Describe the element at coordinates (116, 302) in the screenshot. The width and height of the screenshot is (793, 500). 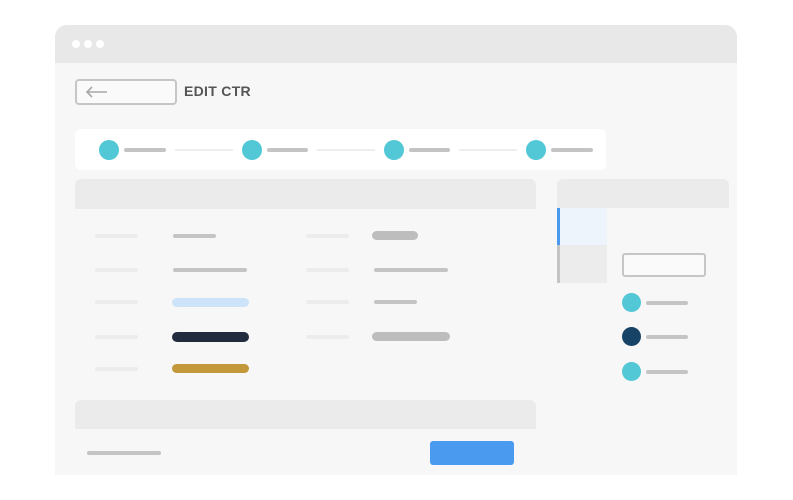
I see `row-3-label` at that location.